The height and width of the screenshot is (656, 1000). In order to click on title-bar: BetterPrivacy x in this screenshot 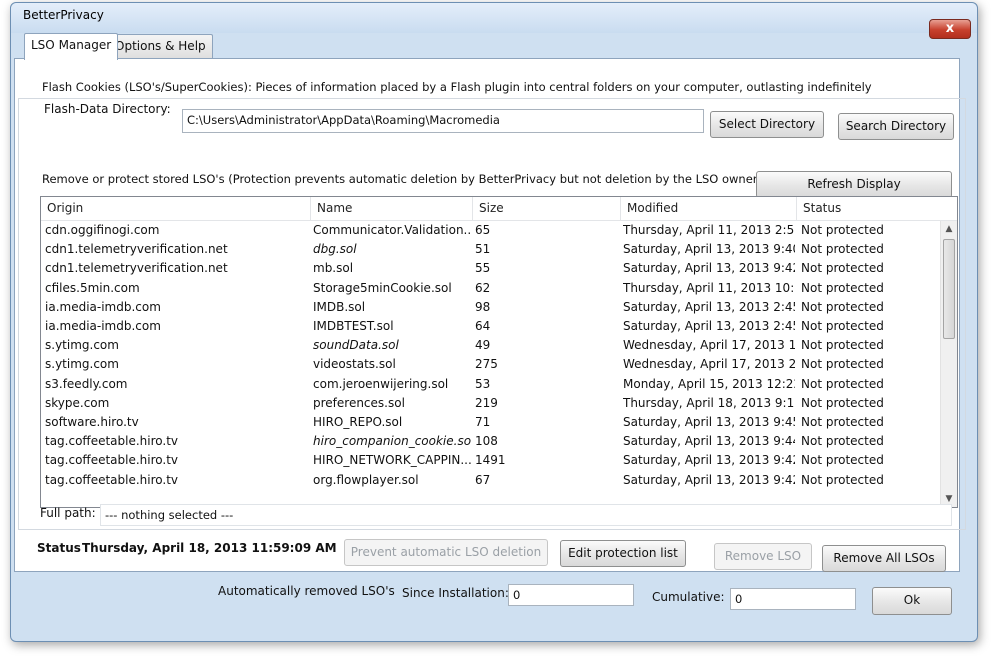, I will do `click(494, 21)`.